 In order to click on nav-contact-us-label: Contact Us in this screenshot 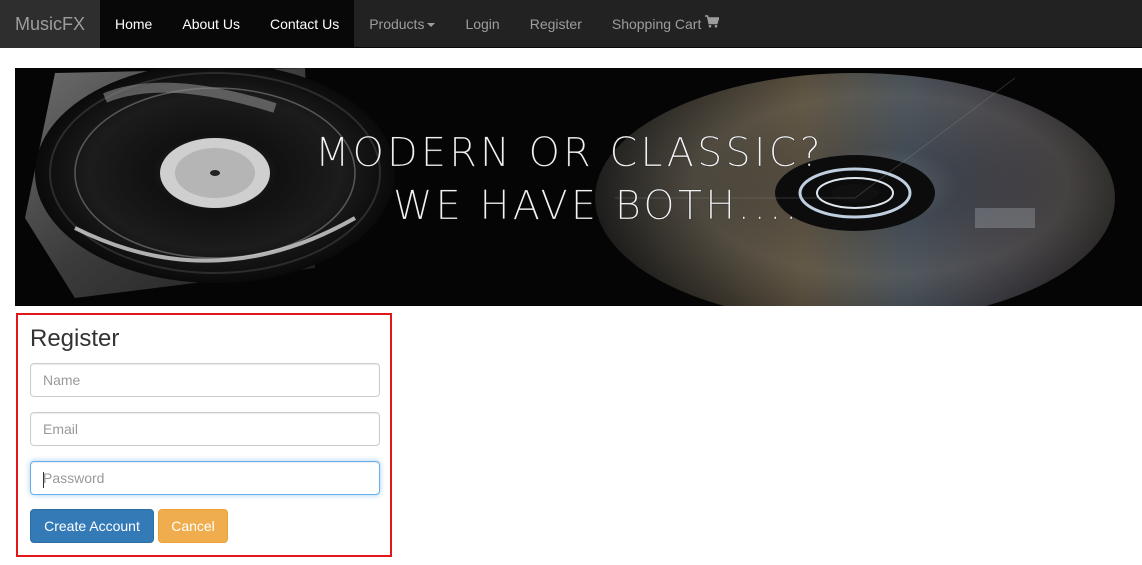, I will do `click(304, 24)`.